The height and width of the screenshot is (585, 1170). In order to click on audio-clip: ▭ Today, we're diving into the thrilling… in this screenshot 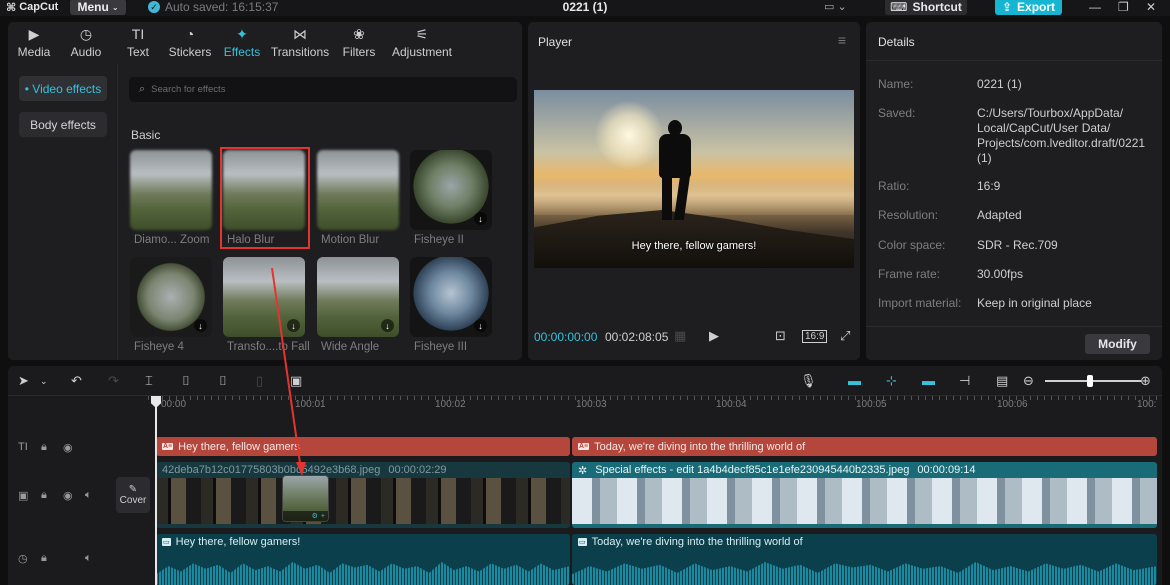, I will do `click(864, 559)`.